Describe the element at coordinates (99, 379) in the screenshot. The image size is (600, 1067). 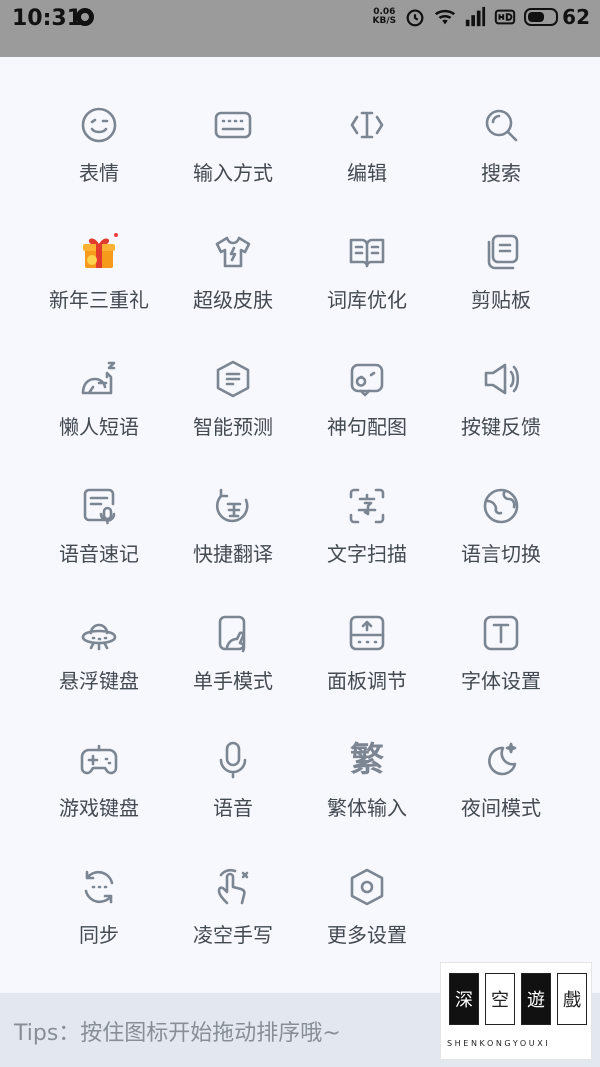
I see `sleeping-cat-icon` at that location.